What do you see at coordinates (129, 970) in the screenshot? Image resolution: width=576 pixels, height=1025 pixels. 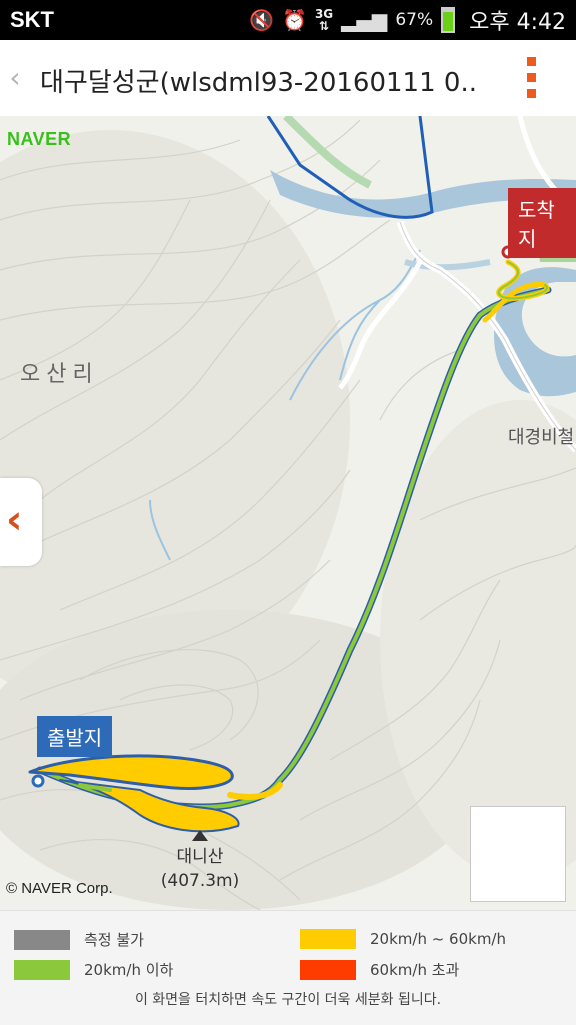 I see `legend-label: 20km/h 이하` at bounding box center [129, 970].